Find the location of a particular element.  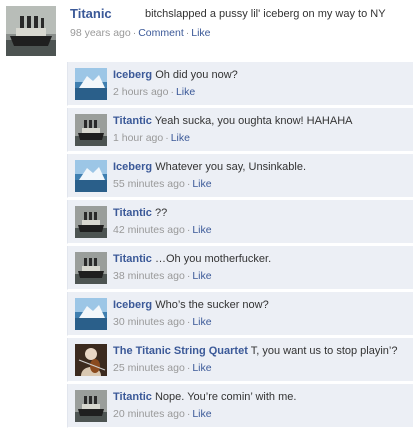

comment: Titantic ?? 42 minutes ago · Like is located at coordinates (240, 222).